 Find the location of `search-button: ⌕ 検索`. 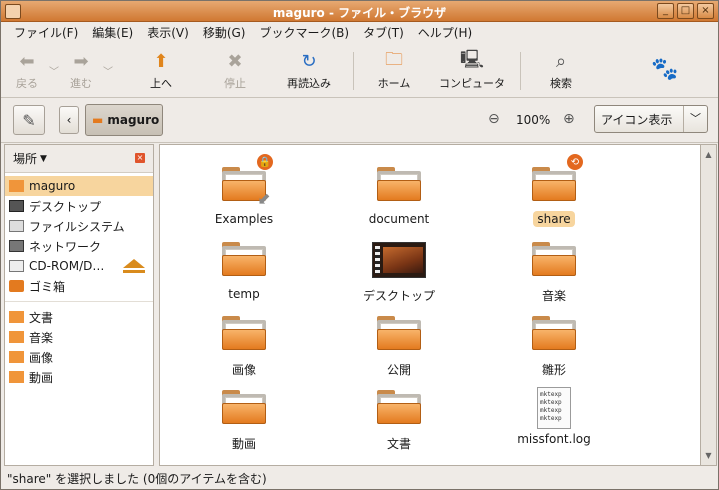

search-button: ⌕ 検索 is located at coordinates (561, 71).